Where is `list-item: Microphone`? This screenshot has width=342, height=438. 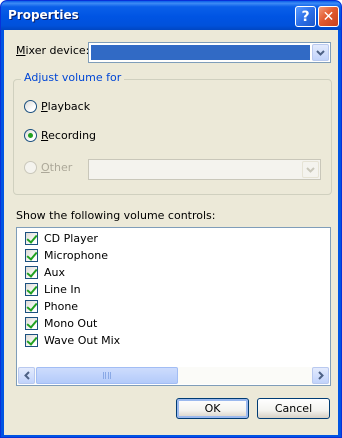 list-item: Microphone is located at coordinates (66, 255).